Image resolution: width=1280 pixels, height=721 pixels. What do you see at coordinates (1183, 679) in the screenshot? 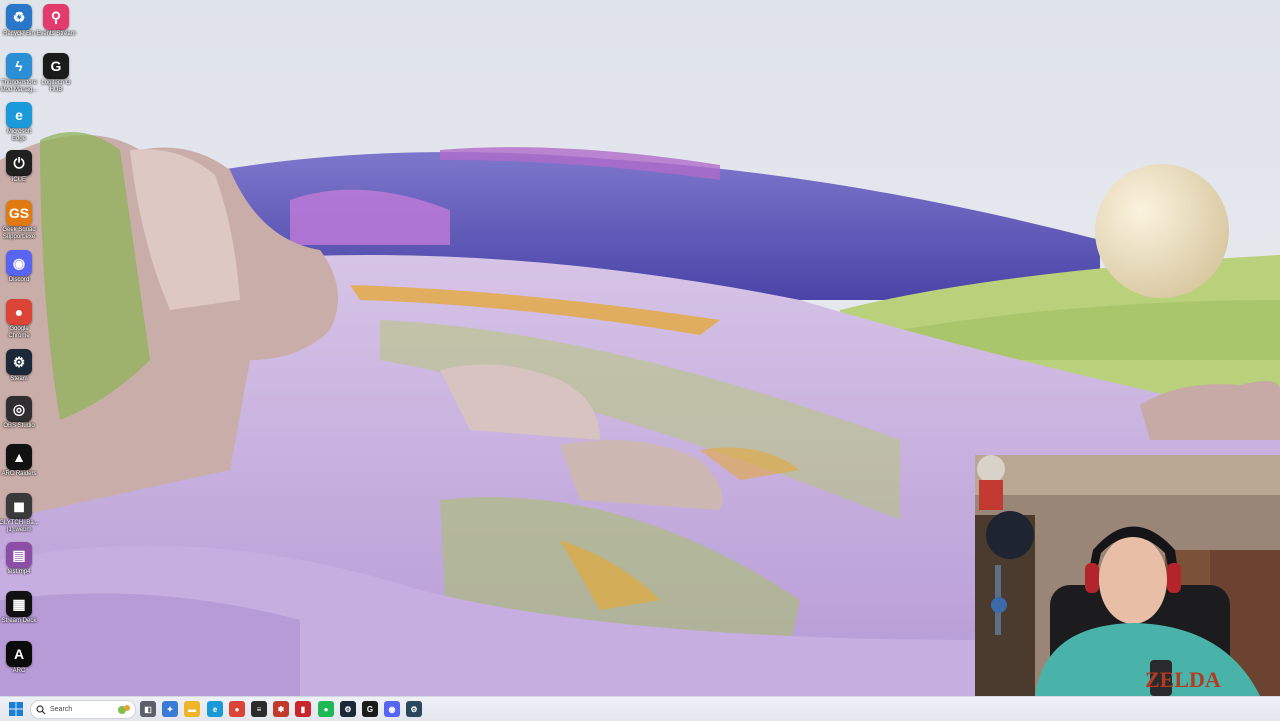
I see `shirt-text: ZELDA` at bounding box center [1183, 679].